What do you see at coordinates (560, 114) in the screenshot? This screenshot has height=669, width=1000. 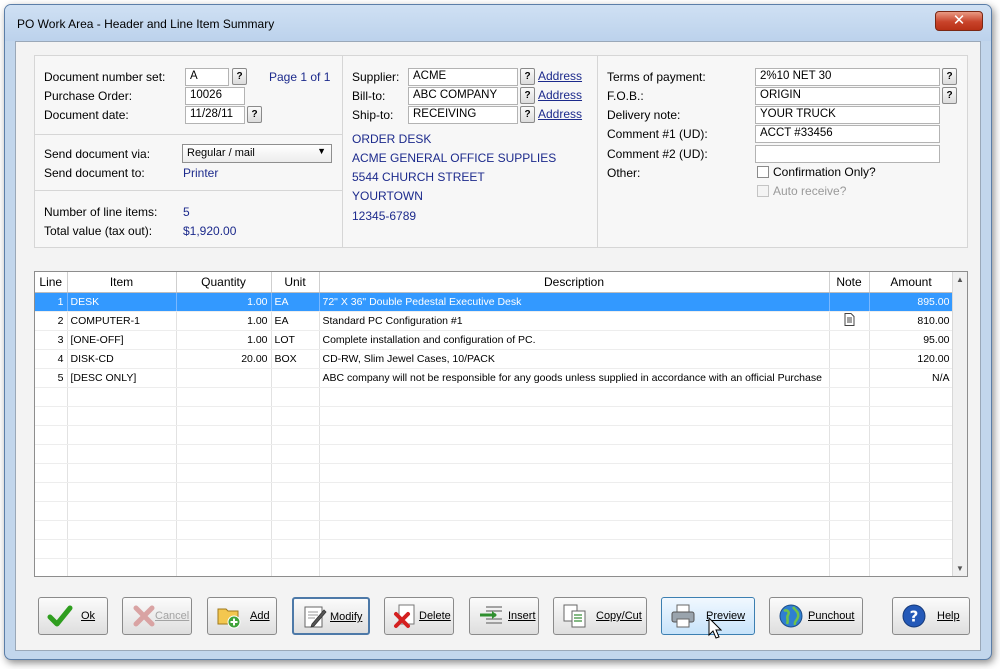 I see `shipto-address-link: Address` at bounding box center [560, 114].